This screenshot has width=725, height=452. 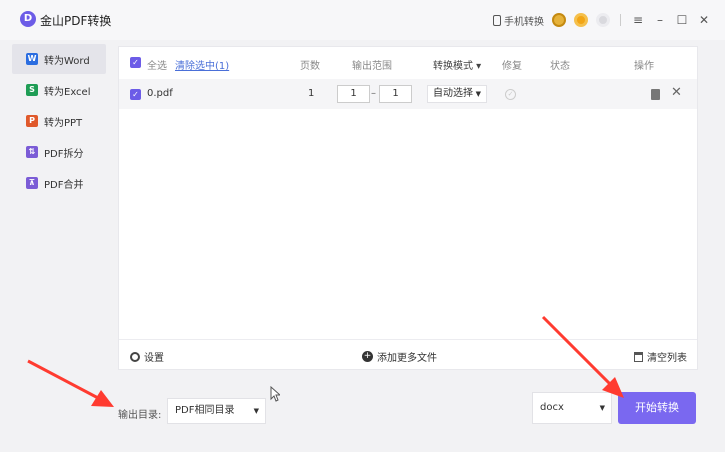 What do you see at coordinates (512, 66) in the screenshot?
I see `header-repair: 修复` at bounding box center [512, 66].